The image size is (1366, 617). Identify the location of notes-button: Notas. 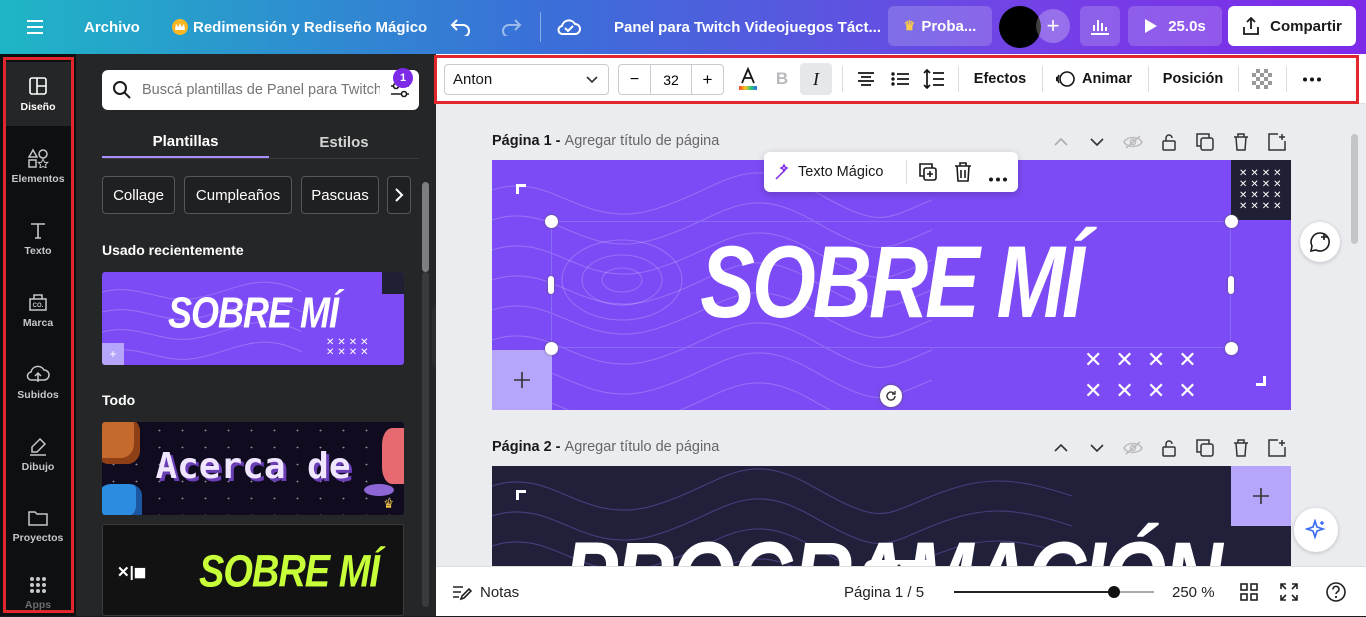
(485, 592).